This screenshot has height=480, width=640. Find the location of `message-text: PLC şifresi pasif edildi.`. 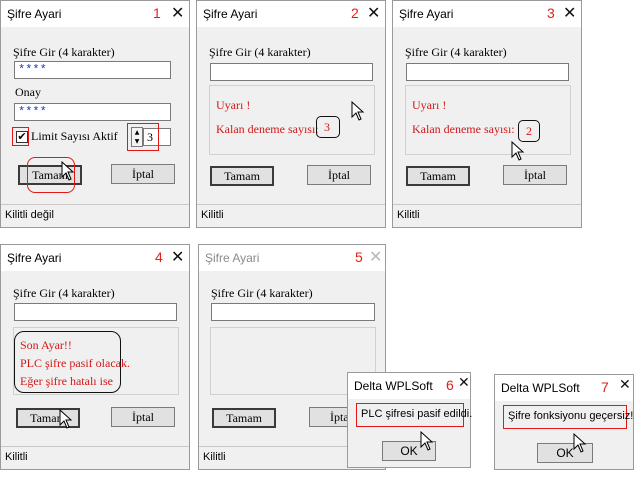

message-text: PLC şifresi pasif edildi. is located at coordinates (417, 414).